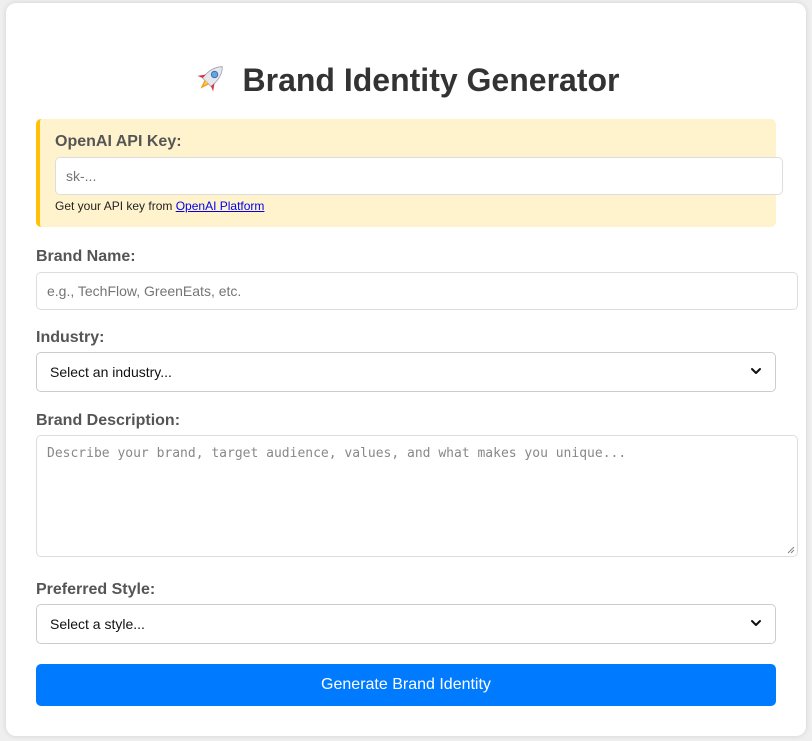 Image resolution: width=812 pixels, height=741 pixels. What do you see at coordinates (108, 420) in the screenshot?
I see `description-label: Brand Description:` at bounding box center [108, 420].